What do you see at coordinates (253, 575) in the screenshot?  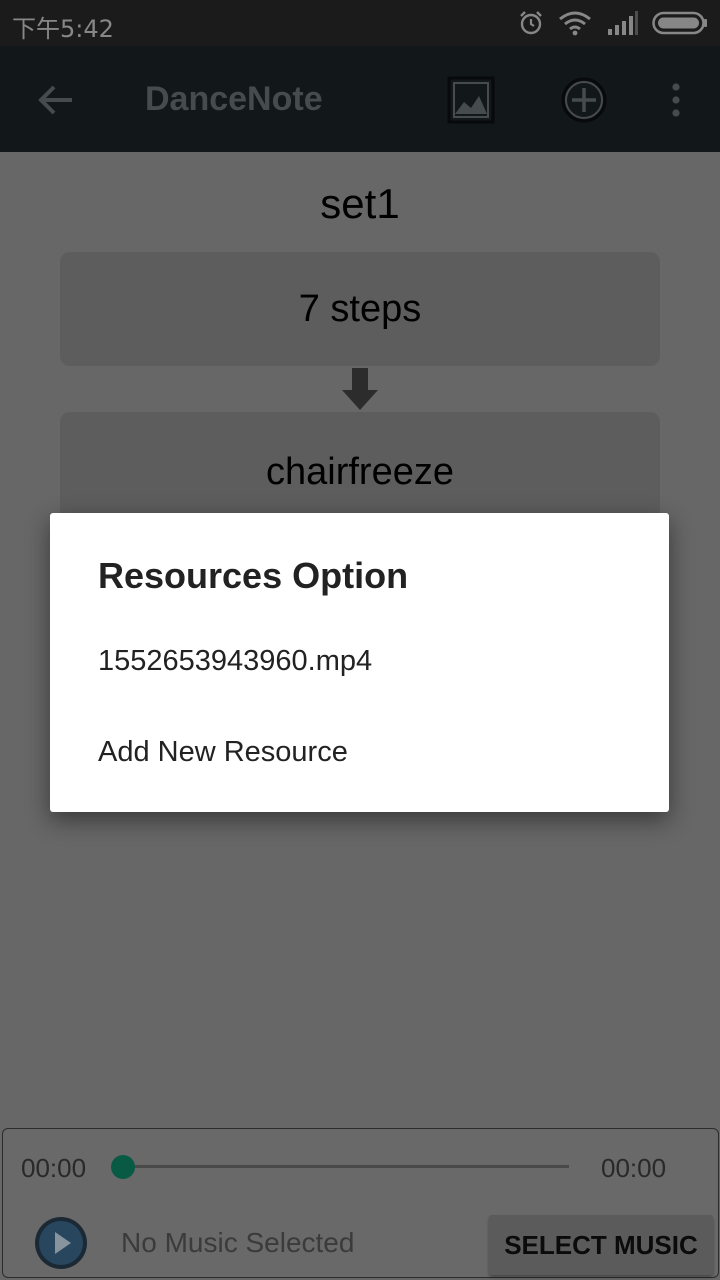 I see `dialog-title: Resources Option` at bounding box center [253, 575].